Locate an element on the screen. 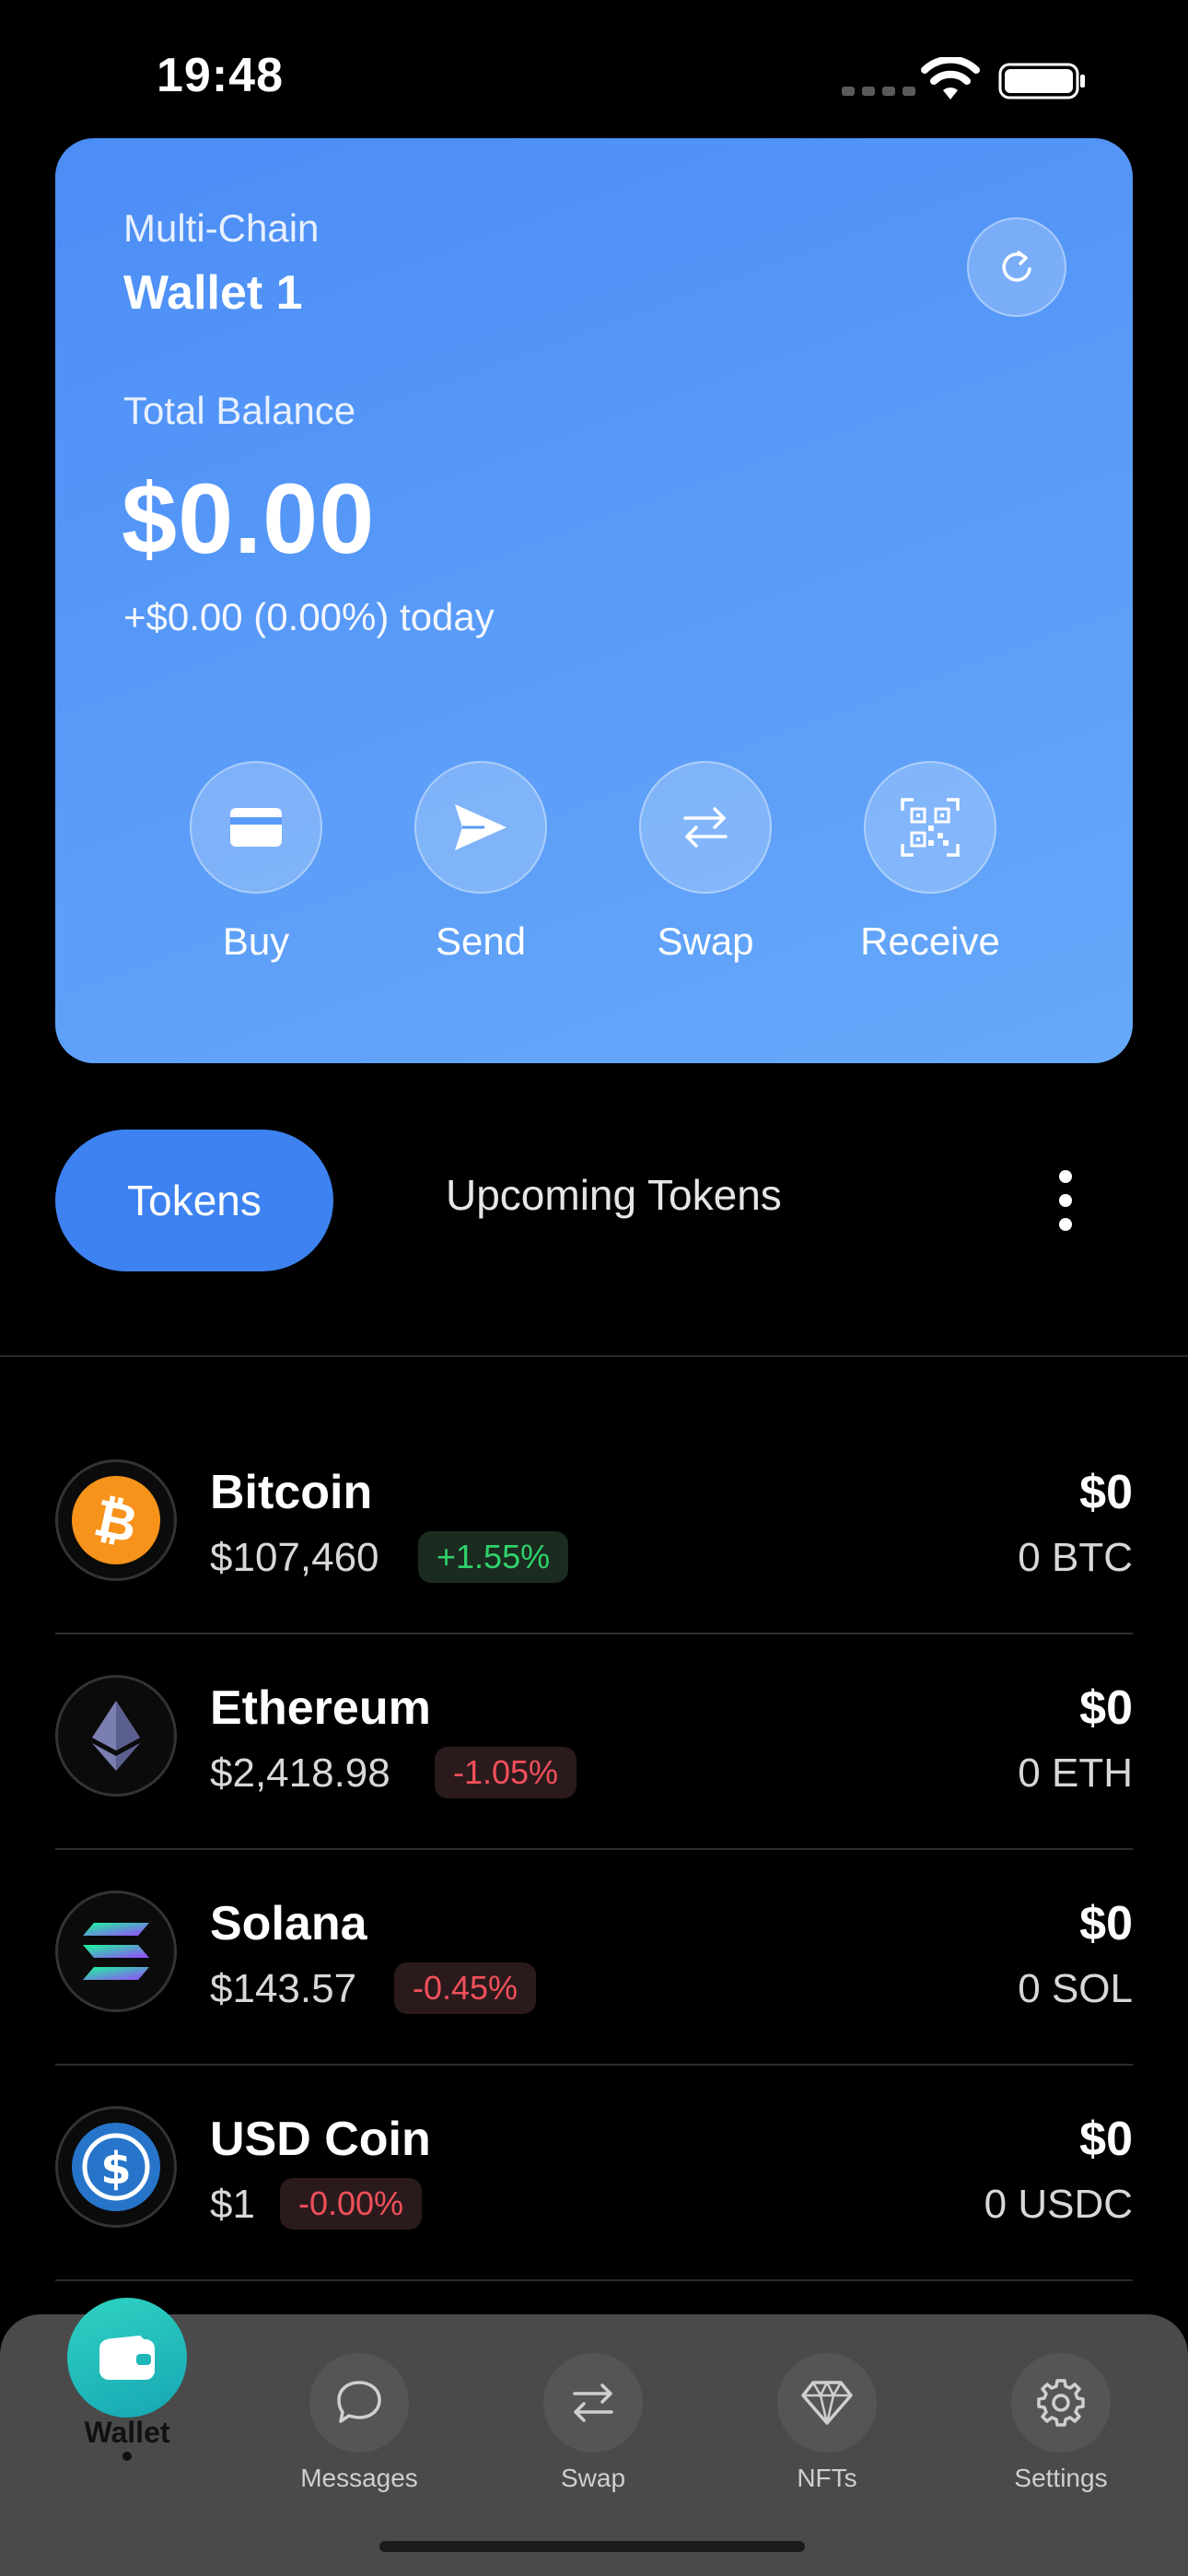 Image resolution: width=1188 pixels, height=2576 pixels. more-options-button is located at coordinates (1065, 1202).